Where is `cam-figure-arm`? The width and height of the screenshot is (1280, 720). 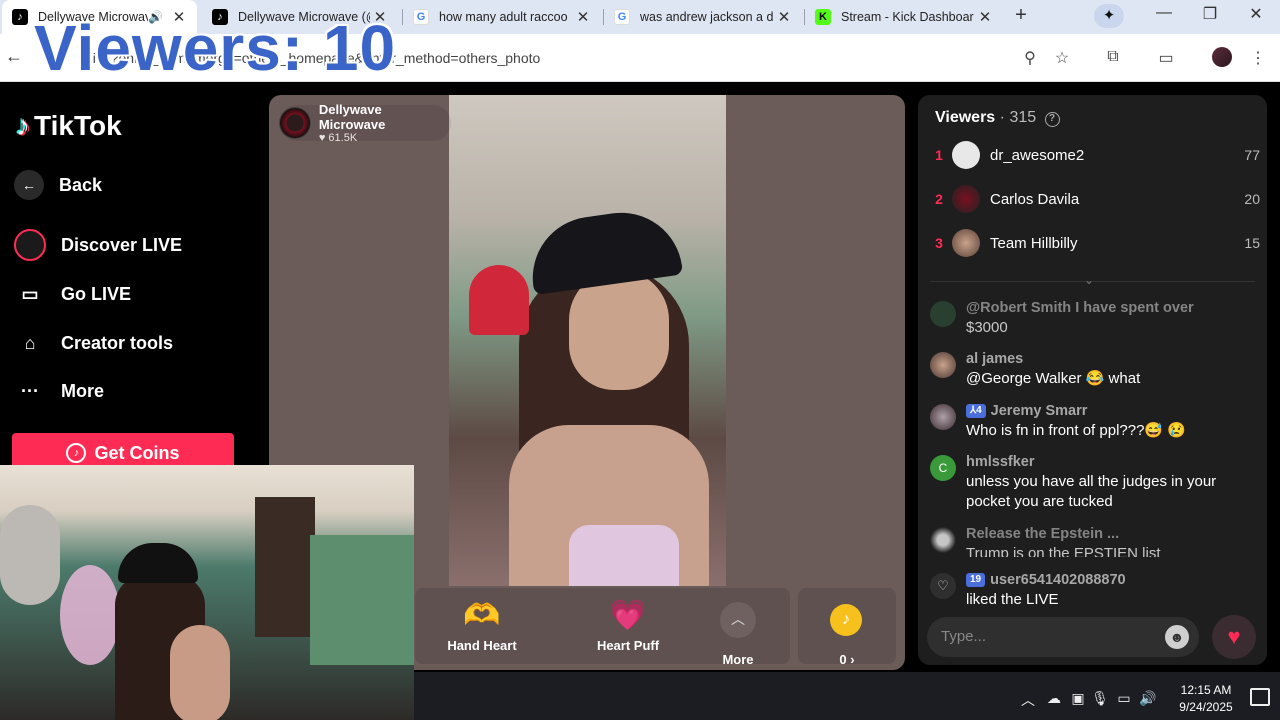
cam-figure-arm is located at coordinates (200, 672).